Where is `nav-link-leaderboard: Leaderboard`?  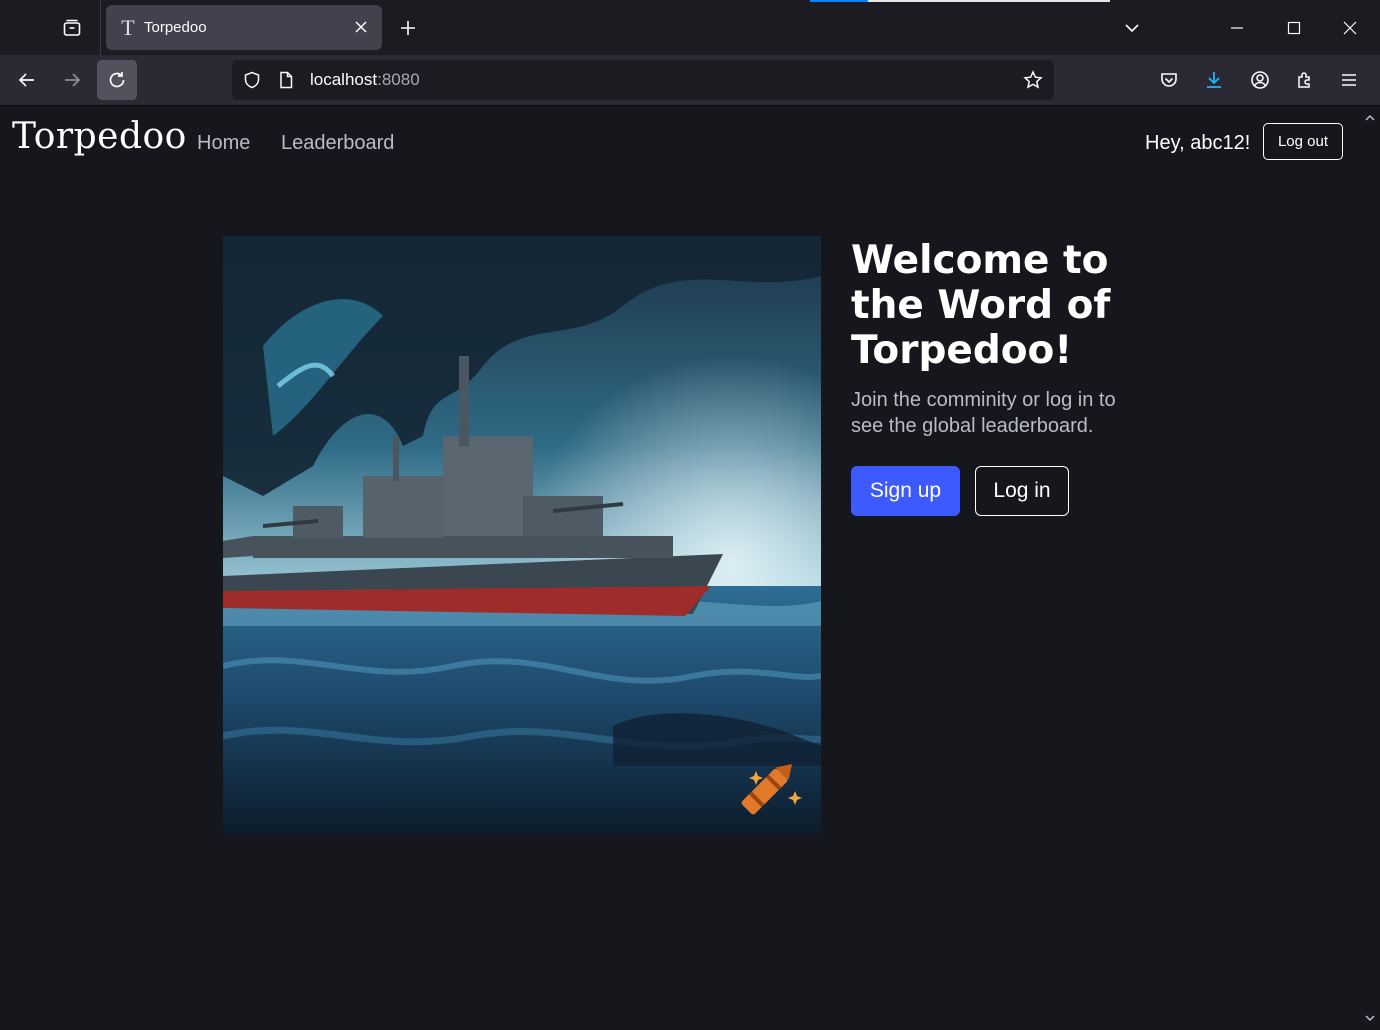
nav-link-leaderboard: Leaderboard is located at coordinates (337, 143).